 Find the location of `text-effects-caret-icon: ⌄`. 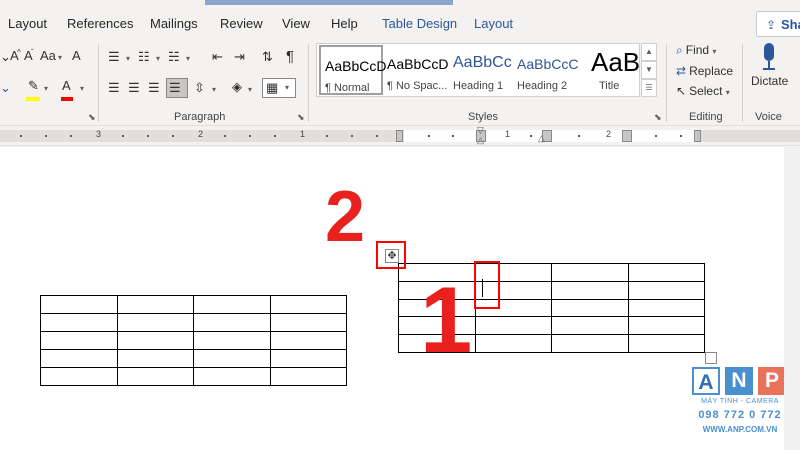

text-effects-caret-icon: ⌄ is located at coordinates (5, 88).